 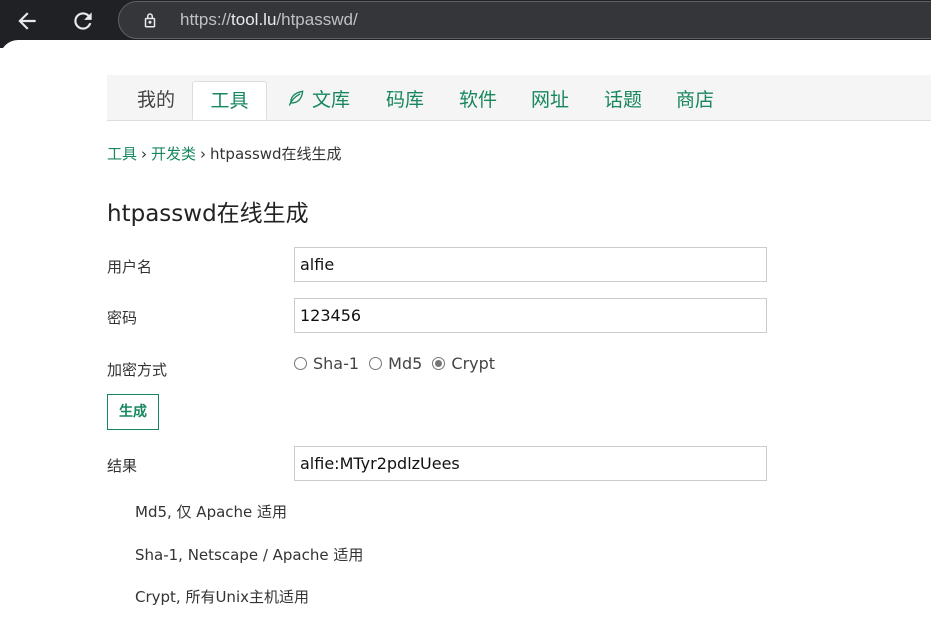 I want to click on method-radio-group: Sha-1 Md5 Crypt, so click(x=397, y=364).